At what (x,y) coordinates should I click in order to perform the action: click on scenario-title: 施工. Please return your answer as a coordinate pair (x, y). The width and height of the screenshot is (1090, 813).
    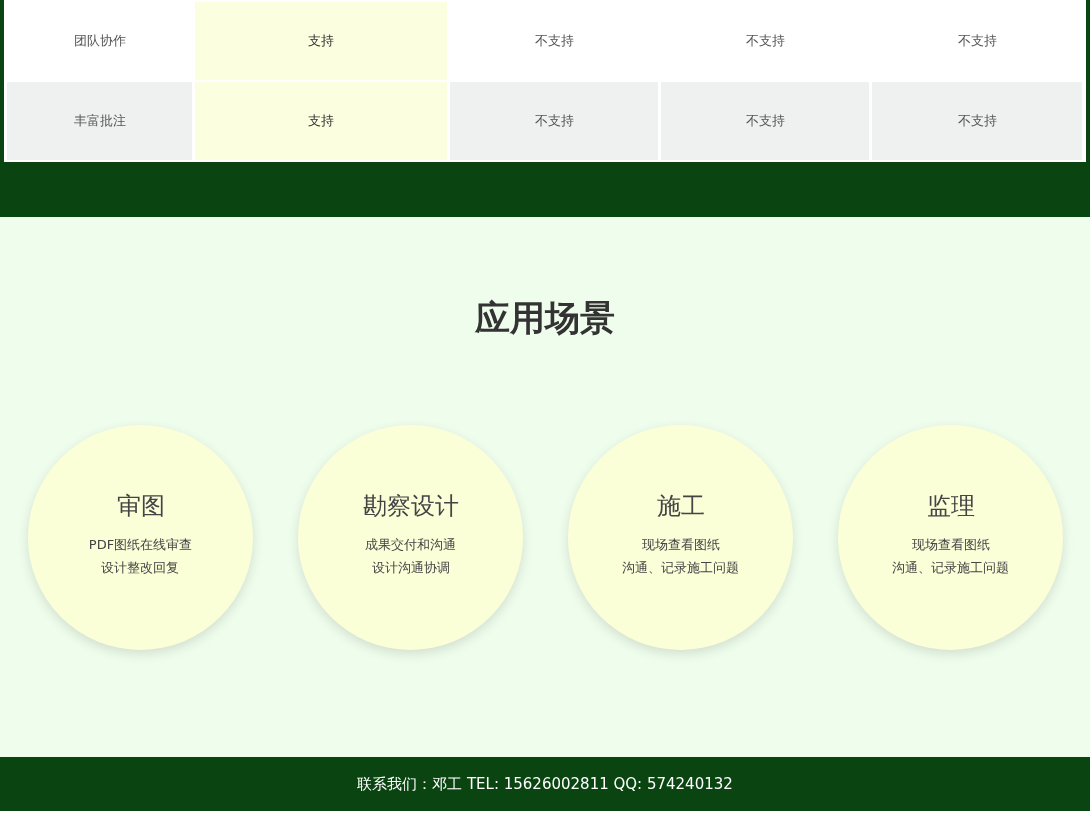
    Looking at the image, I should click on (680, 506).